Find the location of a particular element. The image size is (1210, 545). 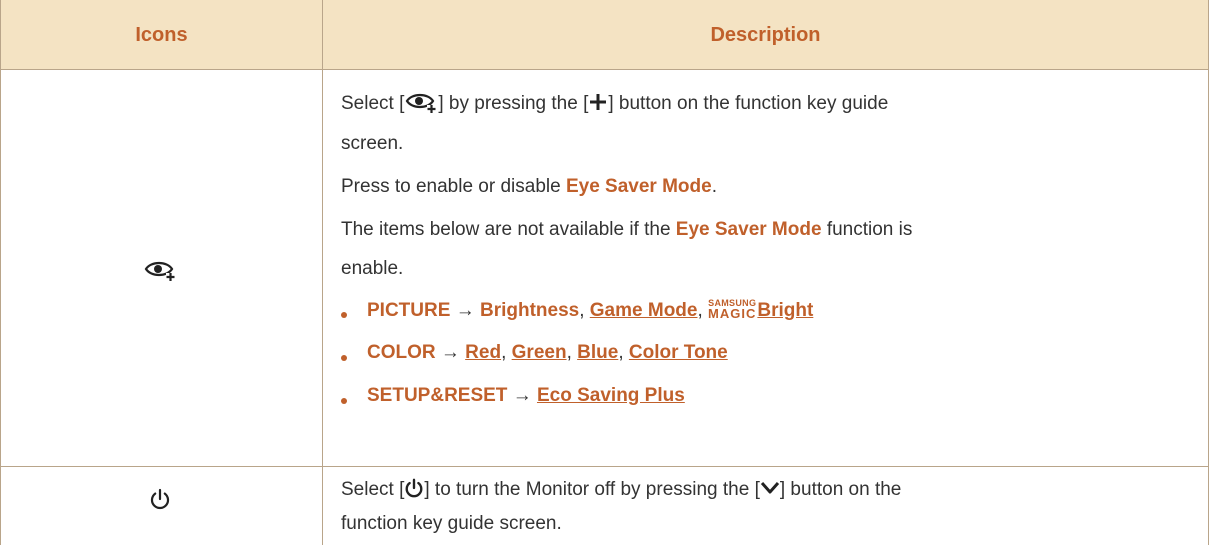

samsung-magic-logo: SAMSUNG MAGIC is located at coordinates (732, 310).